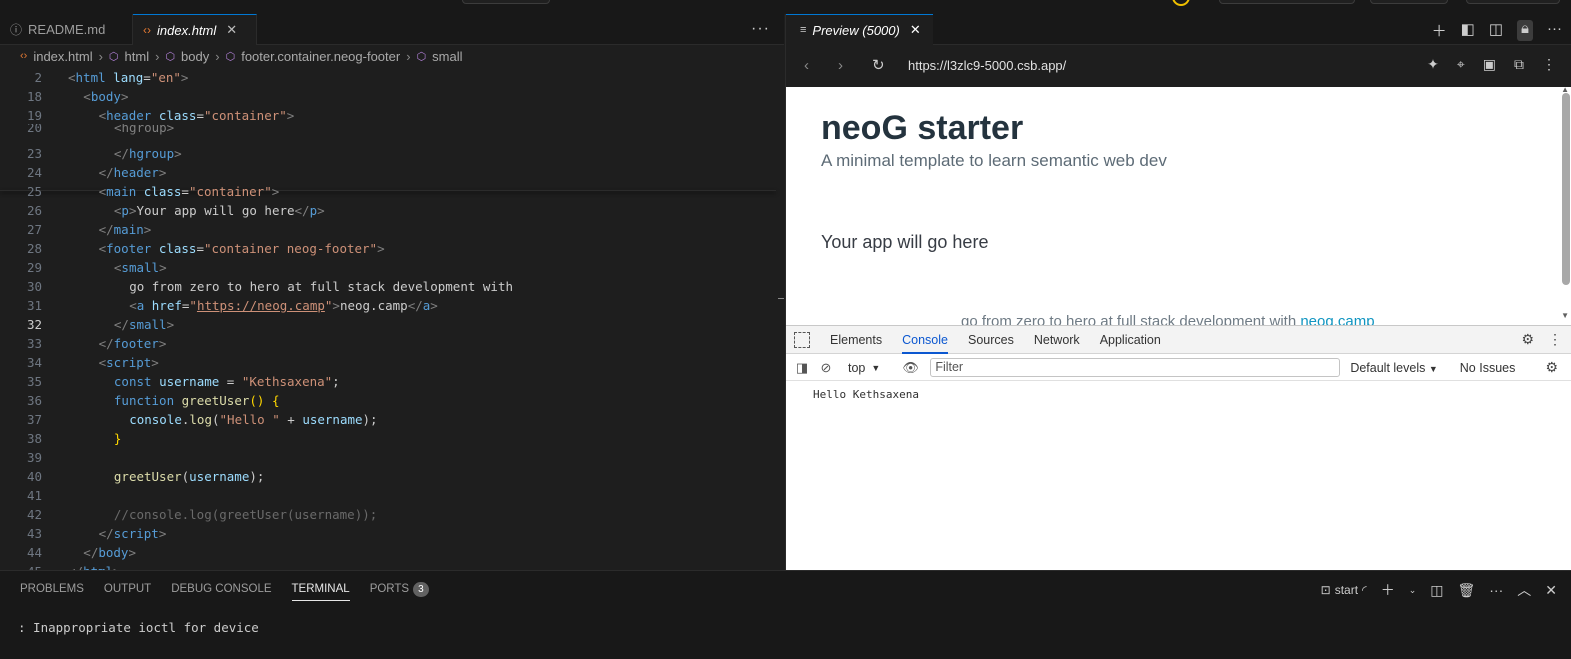 Image resolution: width=1571 pixels, height=659 pixels. What do you see at coordinates (321, 56) in the screenshot?
I see `breadcrumb-item: ⬡ footer.container.neog-footer ›` at bounding box center [321, 56].